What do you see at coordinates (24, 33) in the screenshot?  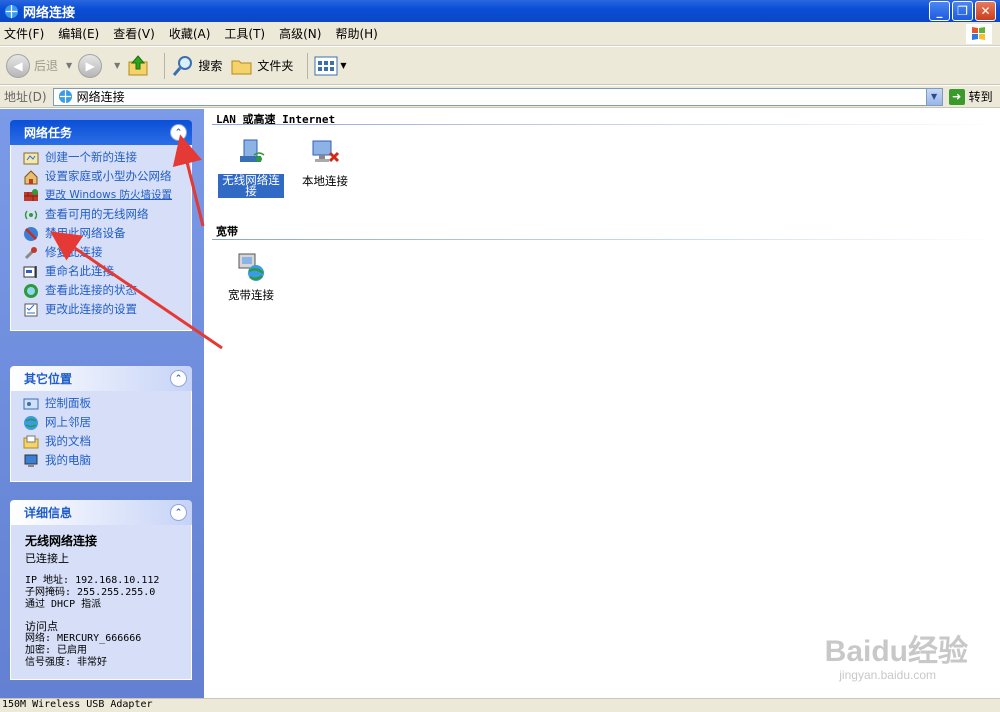 I see `menu-file: 文件(F)` at bounding box center [24, 33].